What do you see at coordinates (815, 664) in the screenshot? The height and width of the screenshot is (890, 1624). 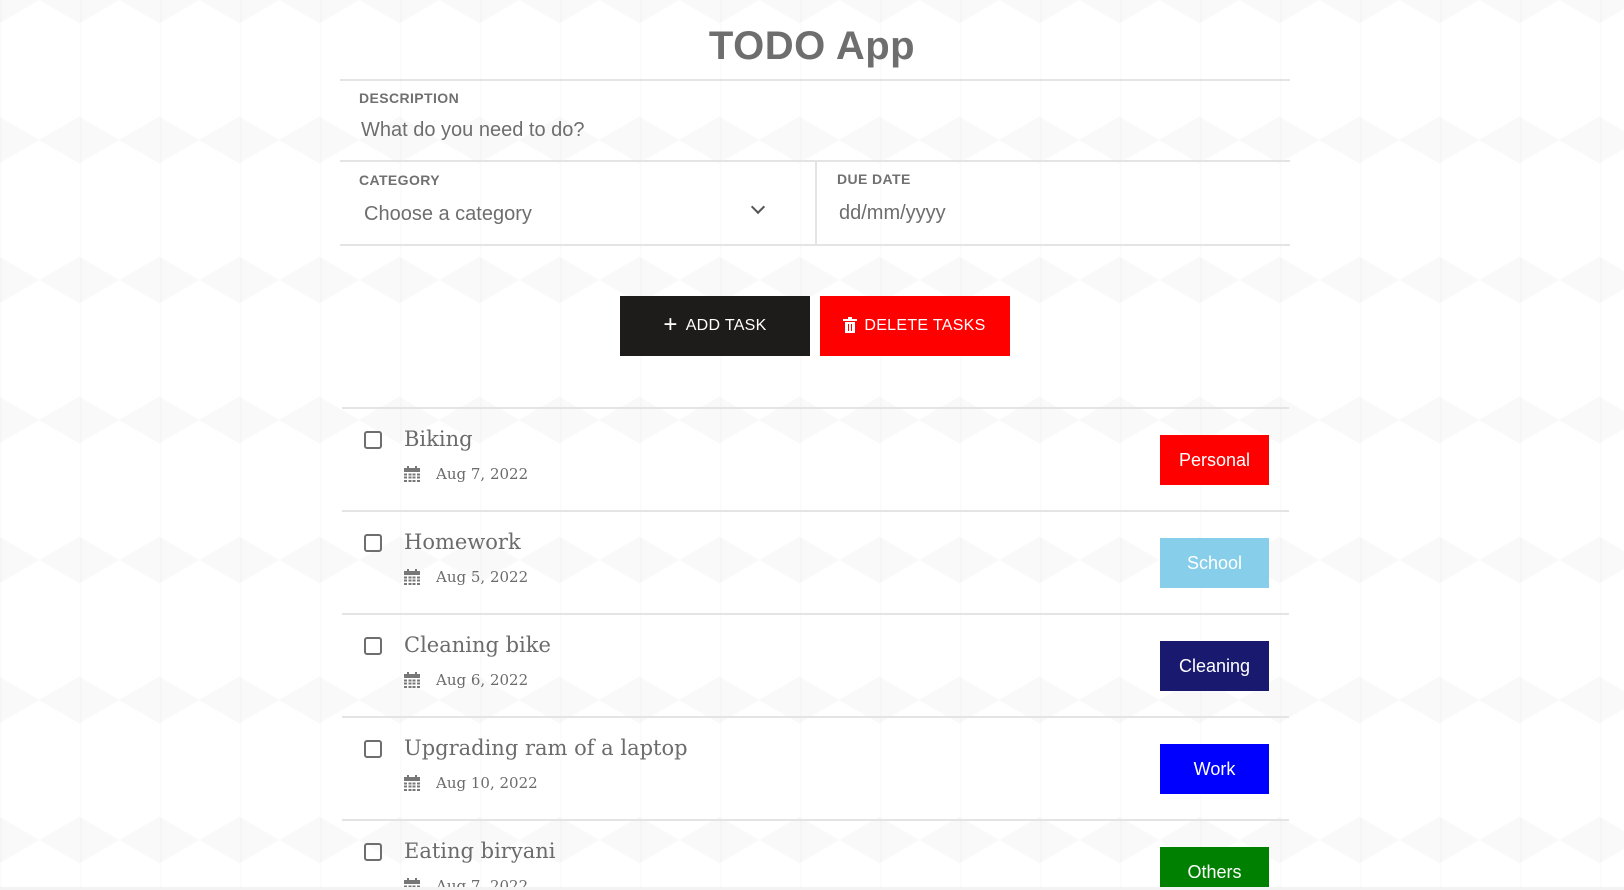 I see `task-row: Cleaning bike Aug 6, 2022 Cleaning` at bounding box center [815, 664].